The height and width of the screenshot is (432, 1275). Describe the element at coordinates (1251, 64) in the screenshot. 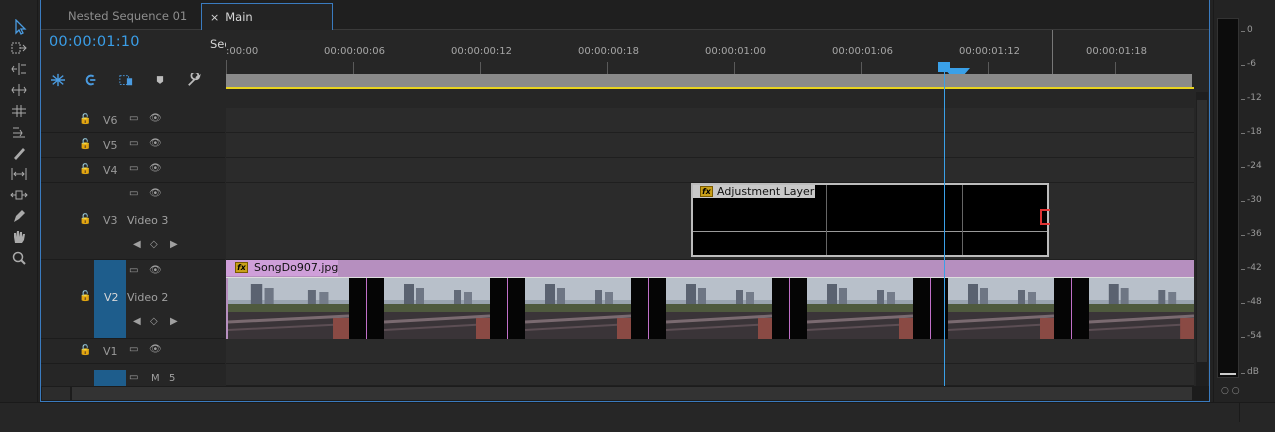

I see `meter-scale-label: -6` at that location.